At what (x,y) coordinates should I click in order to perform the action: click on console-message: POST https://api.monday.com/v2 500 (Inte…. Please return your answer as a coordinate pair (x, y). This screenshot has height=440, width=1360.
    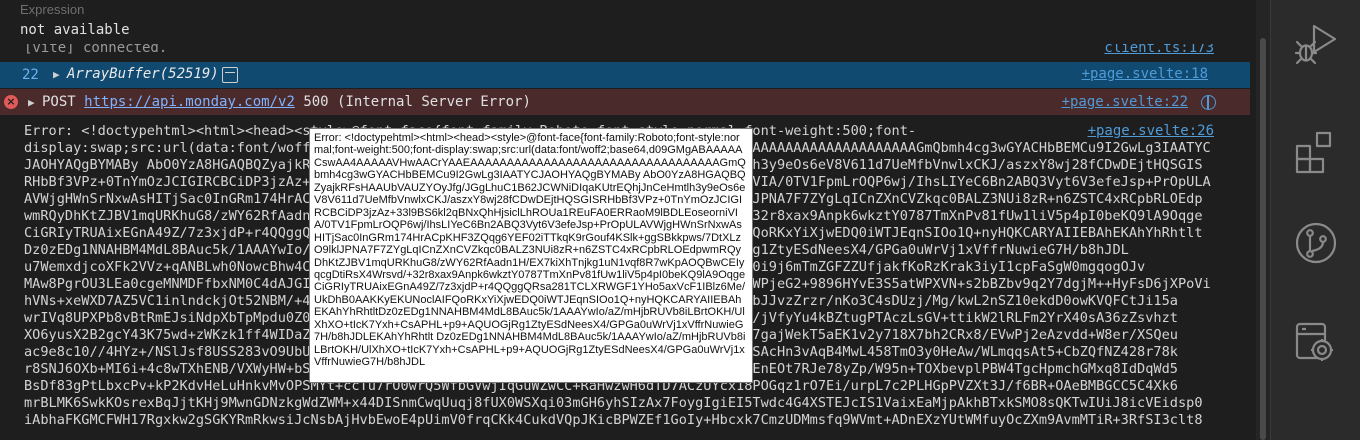
    Looking at the image, I should click on (286, 102).